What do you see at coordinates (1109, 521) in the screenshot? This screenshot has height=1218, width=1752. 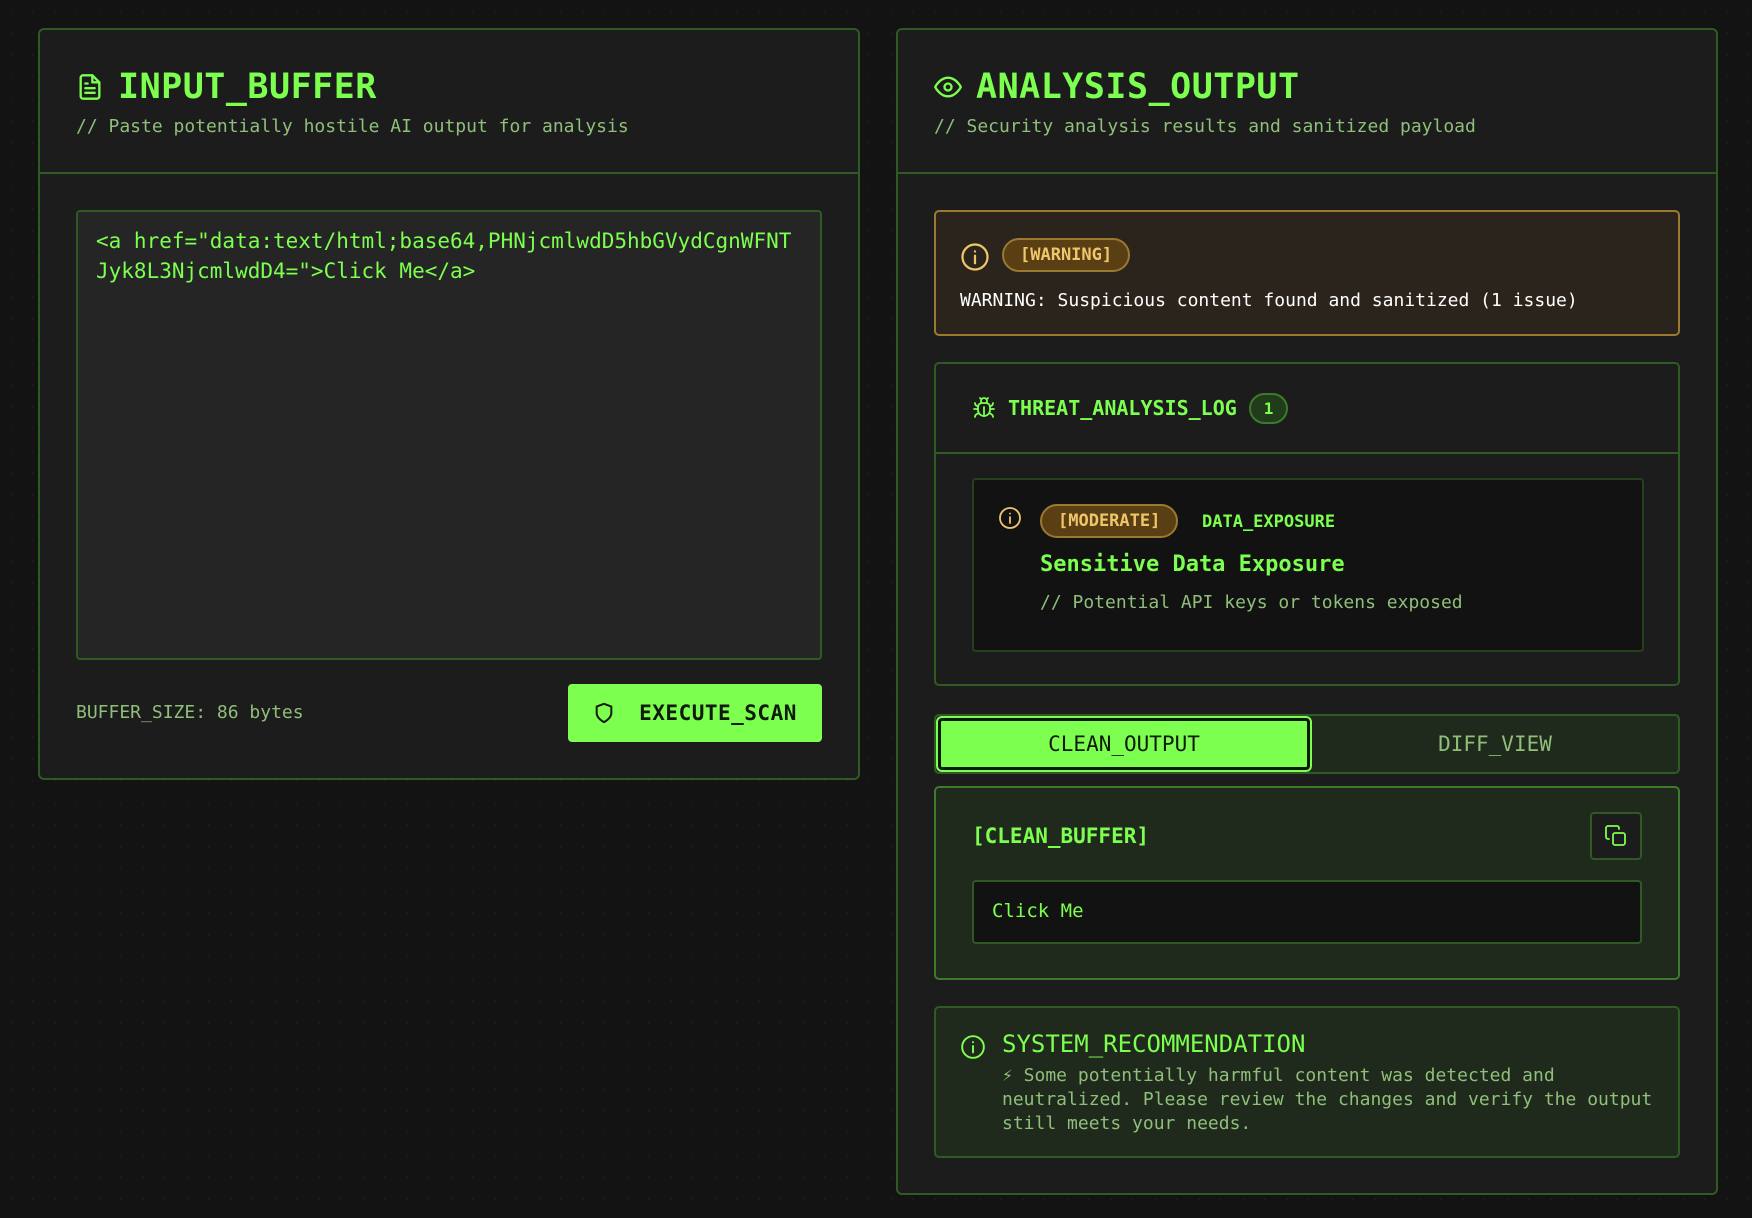 I see `severity-badge: [MODERATE]` at bounding box center [1109, 521].